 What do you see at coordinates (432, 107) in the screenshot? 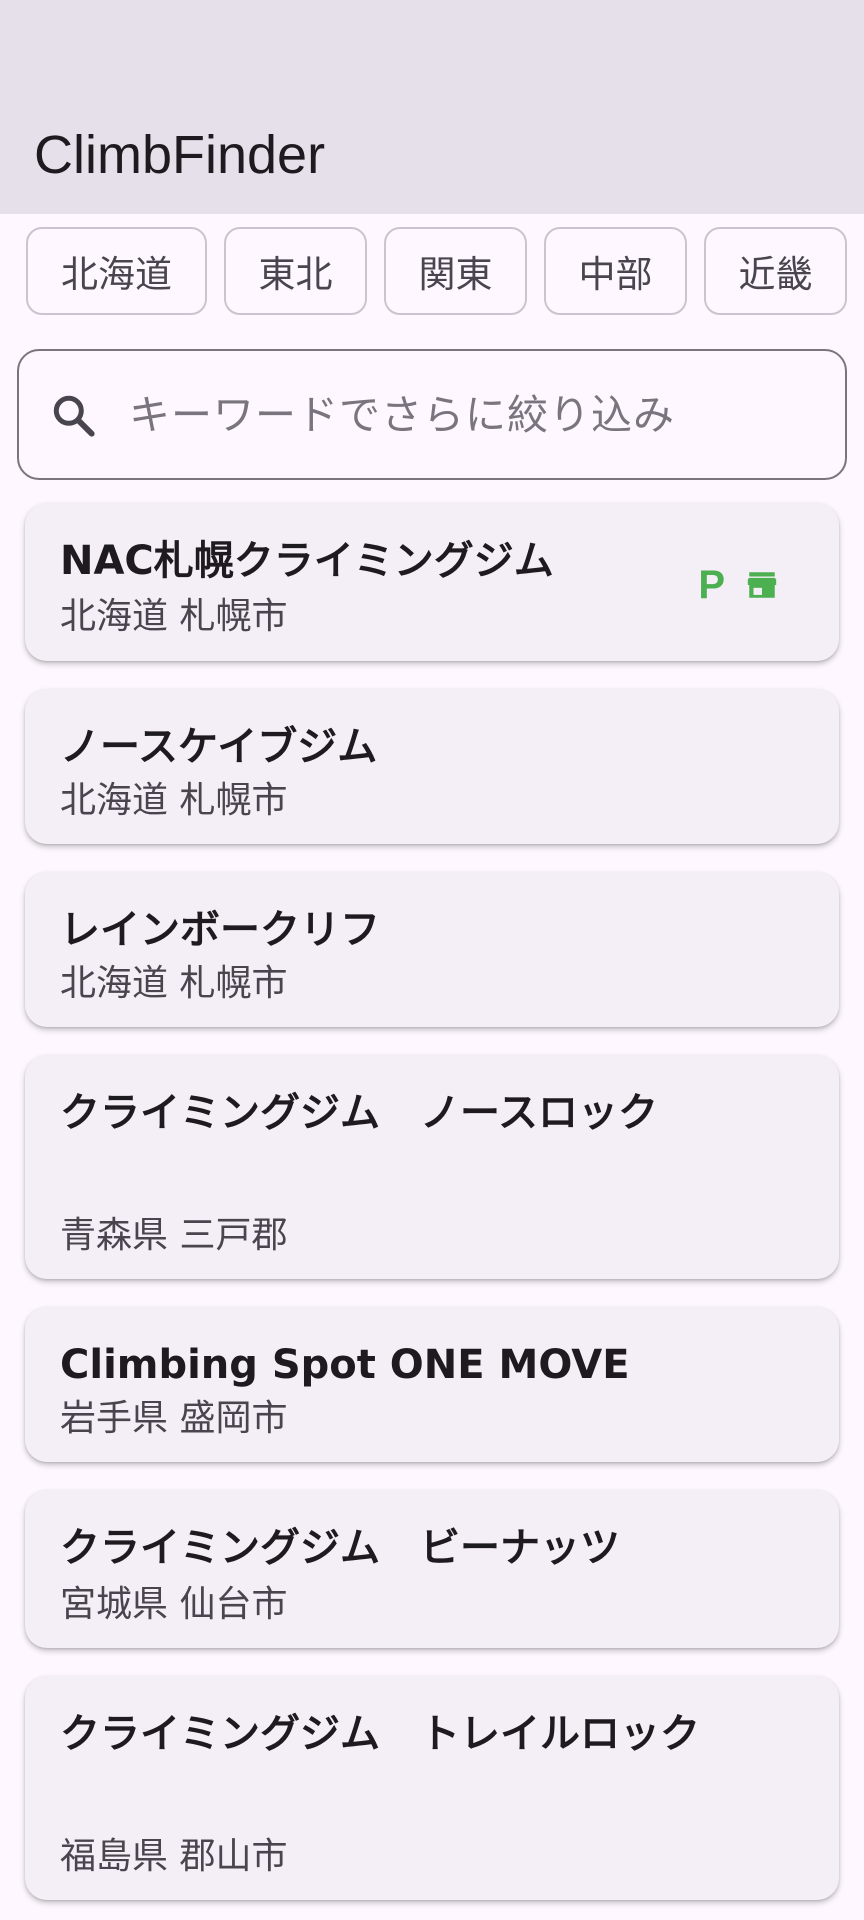
I see `top-app-bar: ClimbFinder` at bounding box center [432, 107].